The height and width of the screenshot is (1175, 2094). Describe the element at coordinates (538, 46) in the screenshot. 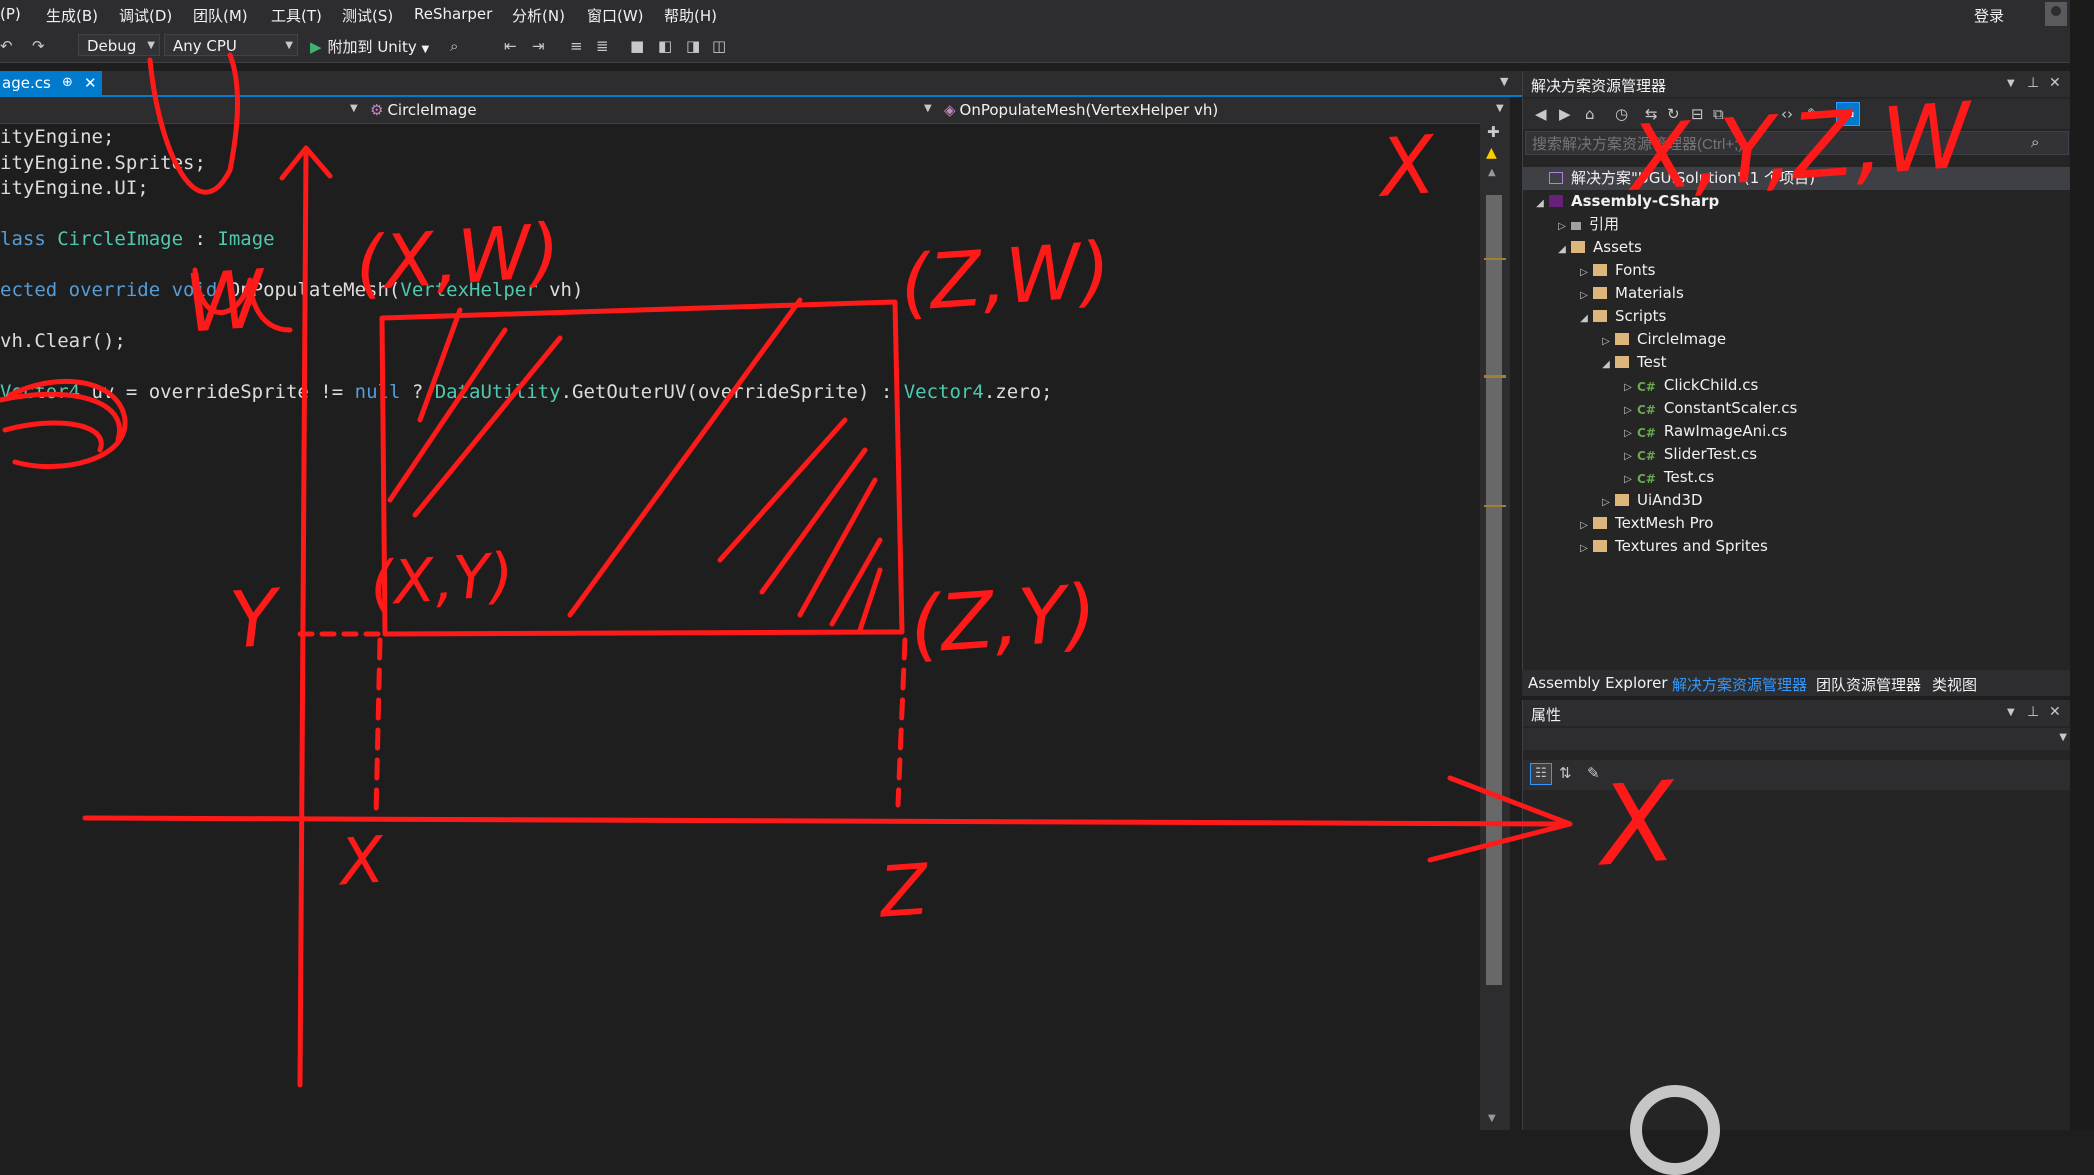

I see `step-over-icon: ⇥` at that location.